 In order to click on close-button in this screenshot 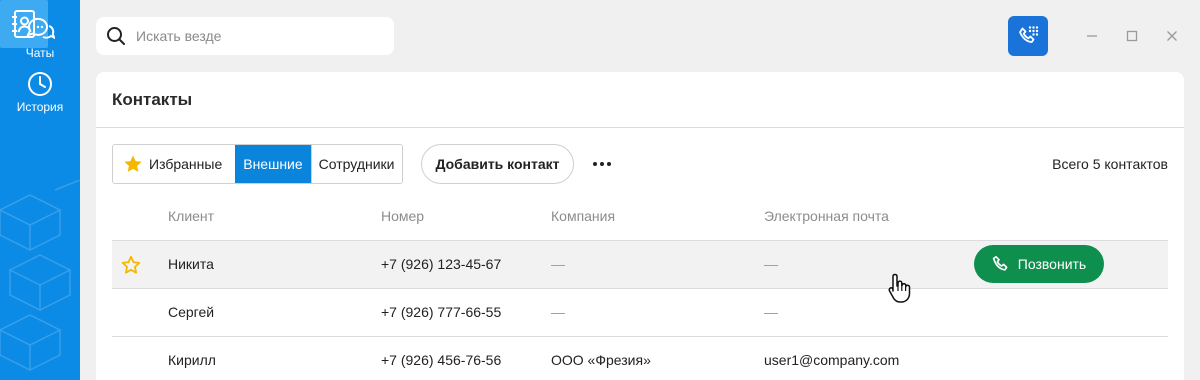, I will do `click(1172, 36)`.